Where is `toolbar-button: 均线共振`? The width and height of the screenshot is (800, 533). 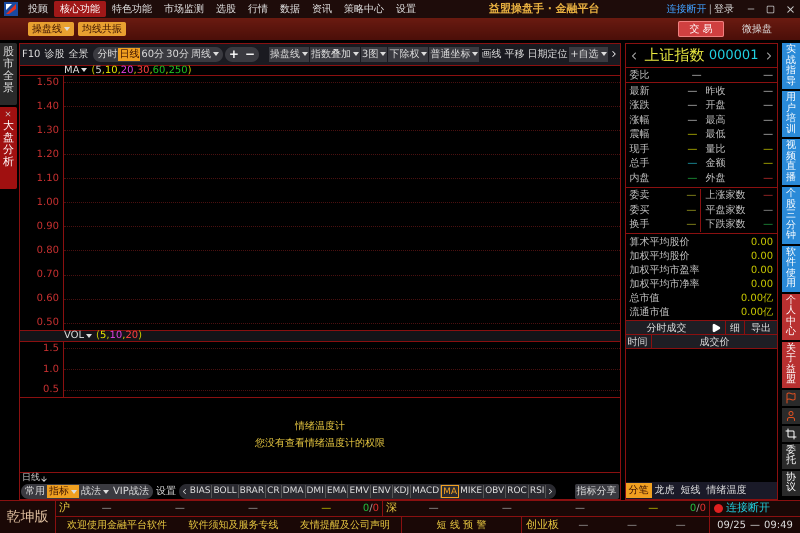
toolbar-button: 均线共振 is located at coordinates (102, 29).